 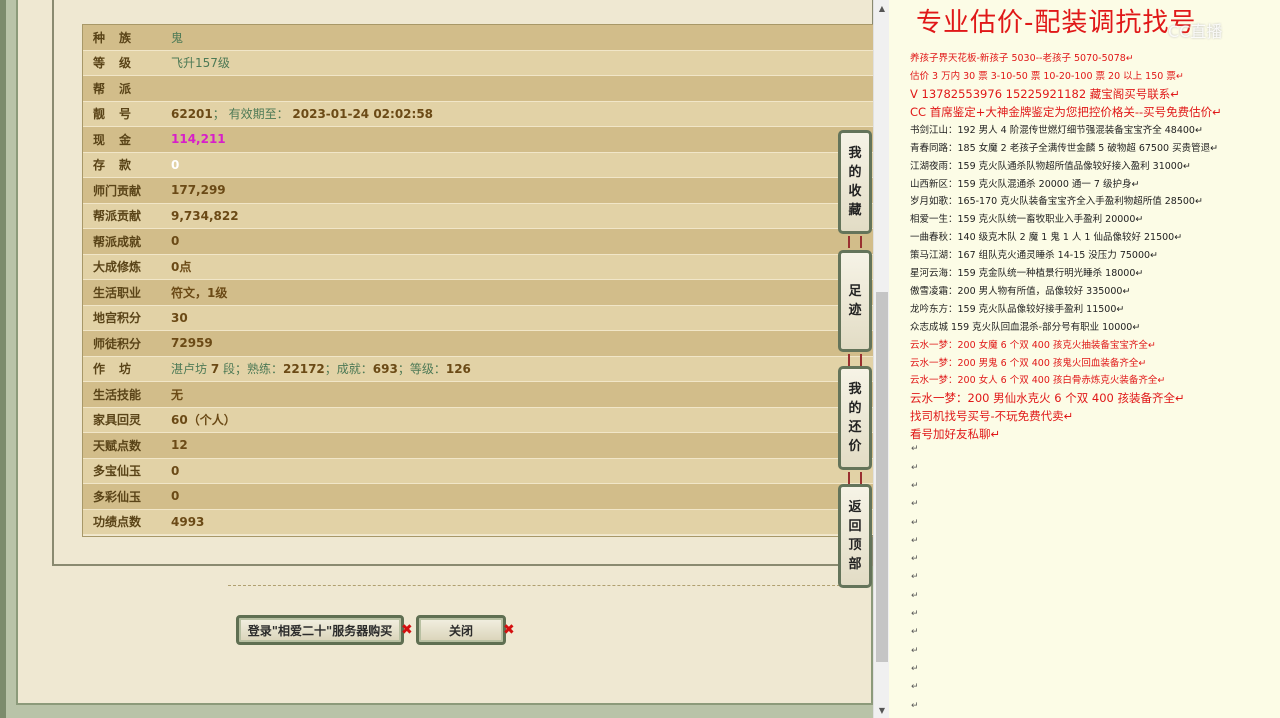 What do you see at coordinates (117, 216) in the screenshot?
I see `row-label: 帮派贡献` at bounding box center [117, 216].